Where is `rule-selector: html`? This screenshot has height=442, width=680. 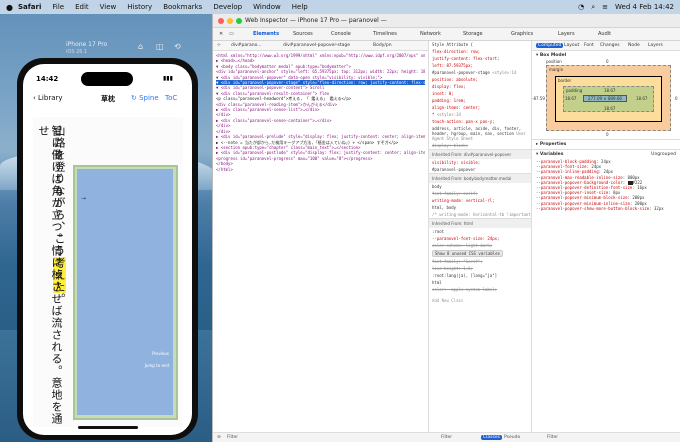
rule-selector: html is located at coordinates (480, 282).